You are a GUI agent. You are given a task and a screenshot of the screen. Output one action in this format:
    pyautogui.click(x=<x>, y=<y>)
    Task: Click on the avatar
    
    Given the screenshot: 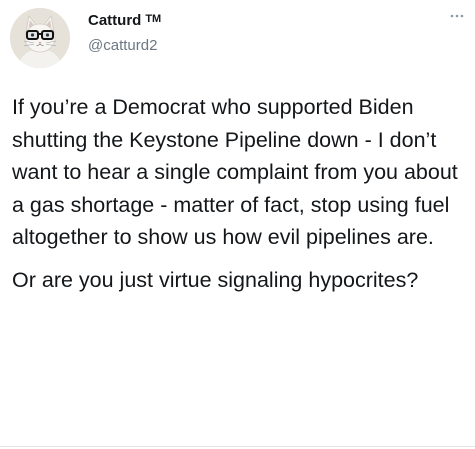 What is the action you would take?
    pyautogui.click(x=40, y=38)
    